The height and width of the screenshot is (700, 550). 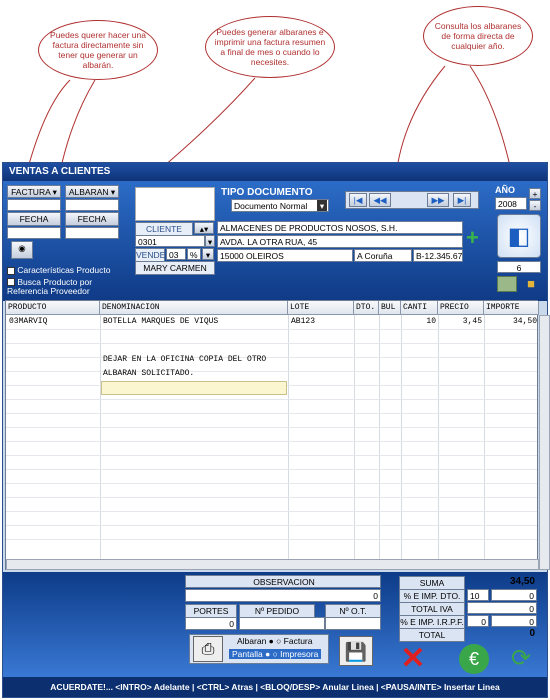 I want to click on factura-dropdown: FACTURA ▾, so click(x=34, y=191).